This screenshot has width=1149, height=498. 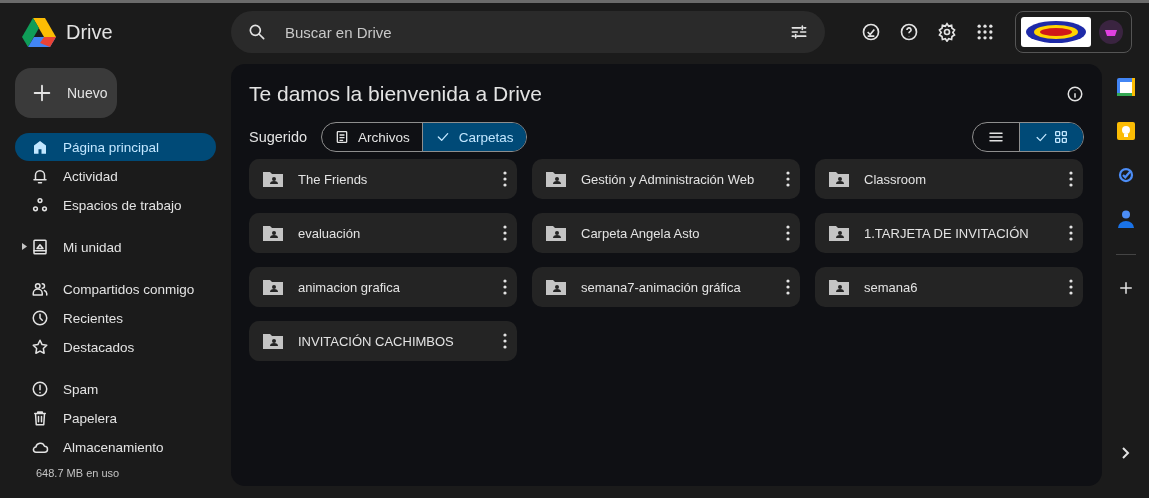 I want to click on folder-card: Gestión y Administración Web, so click(x=666, y=179).